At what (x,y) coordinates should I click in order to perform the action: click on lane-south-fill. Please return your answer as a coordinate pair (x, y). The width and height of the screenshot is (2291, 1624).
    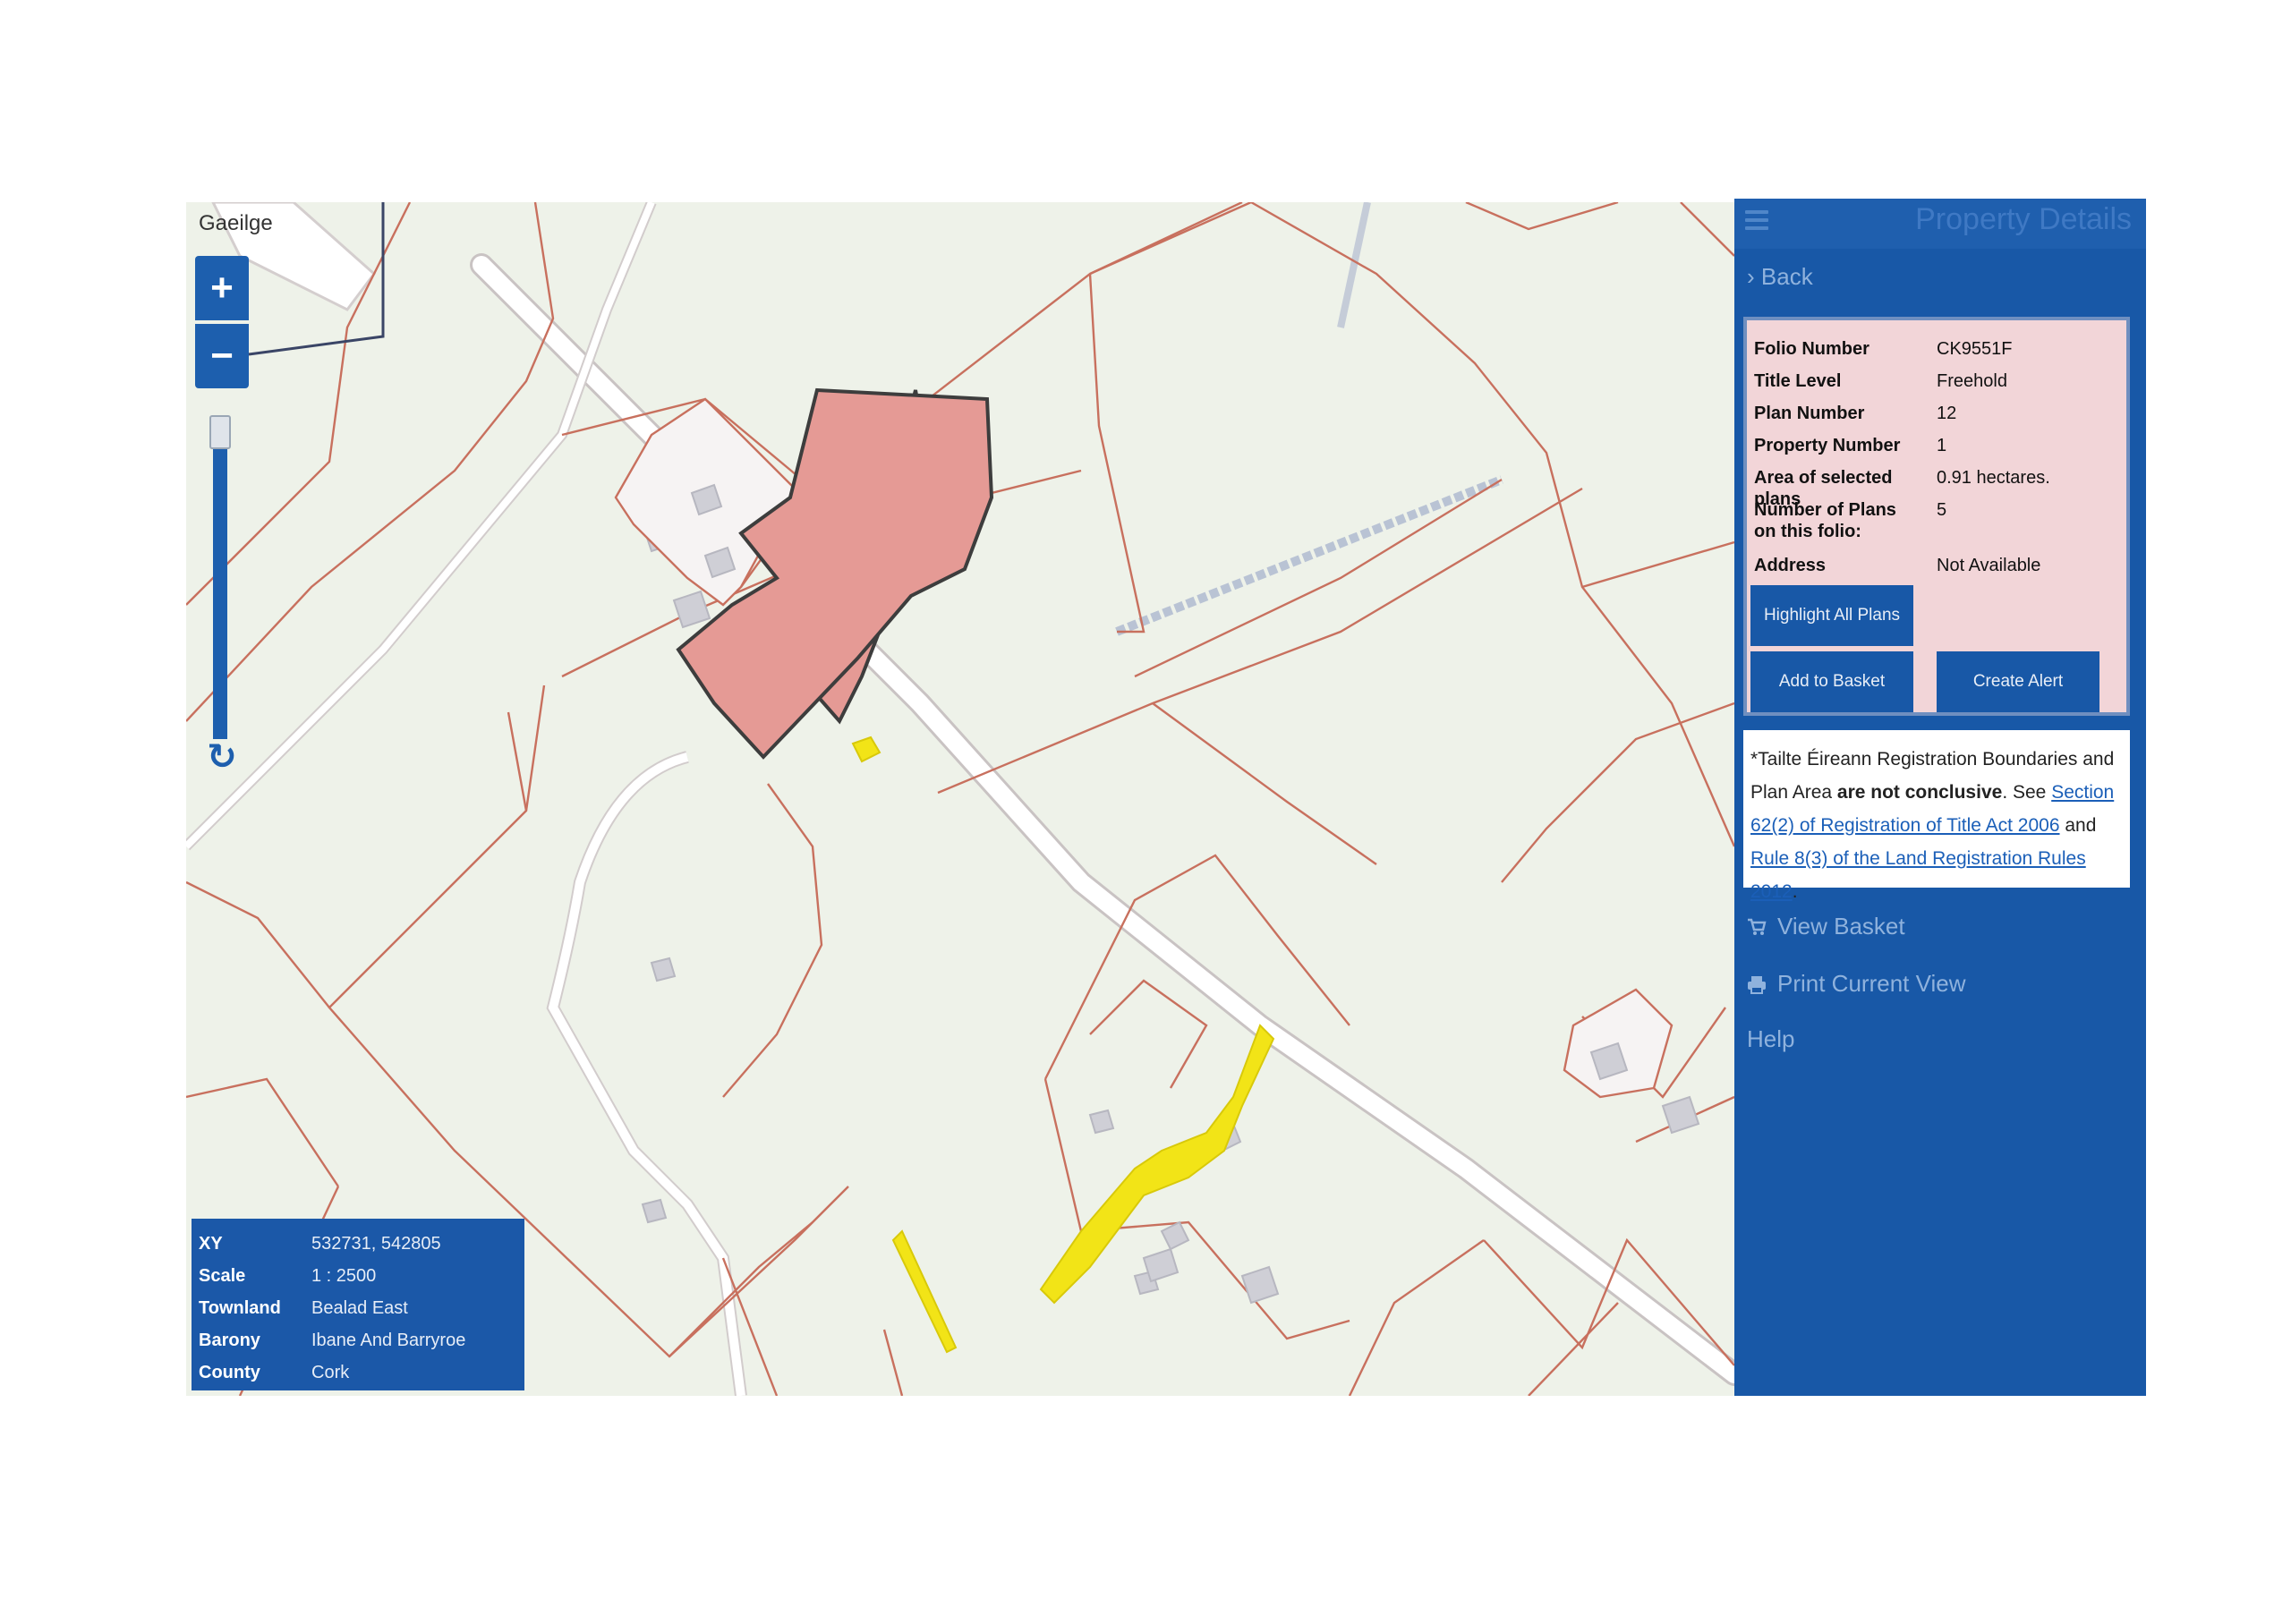
    Looking at the image, I should click on (646, 1074).